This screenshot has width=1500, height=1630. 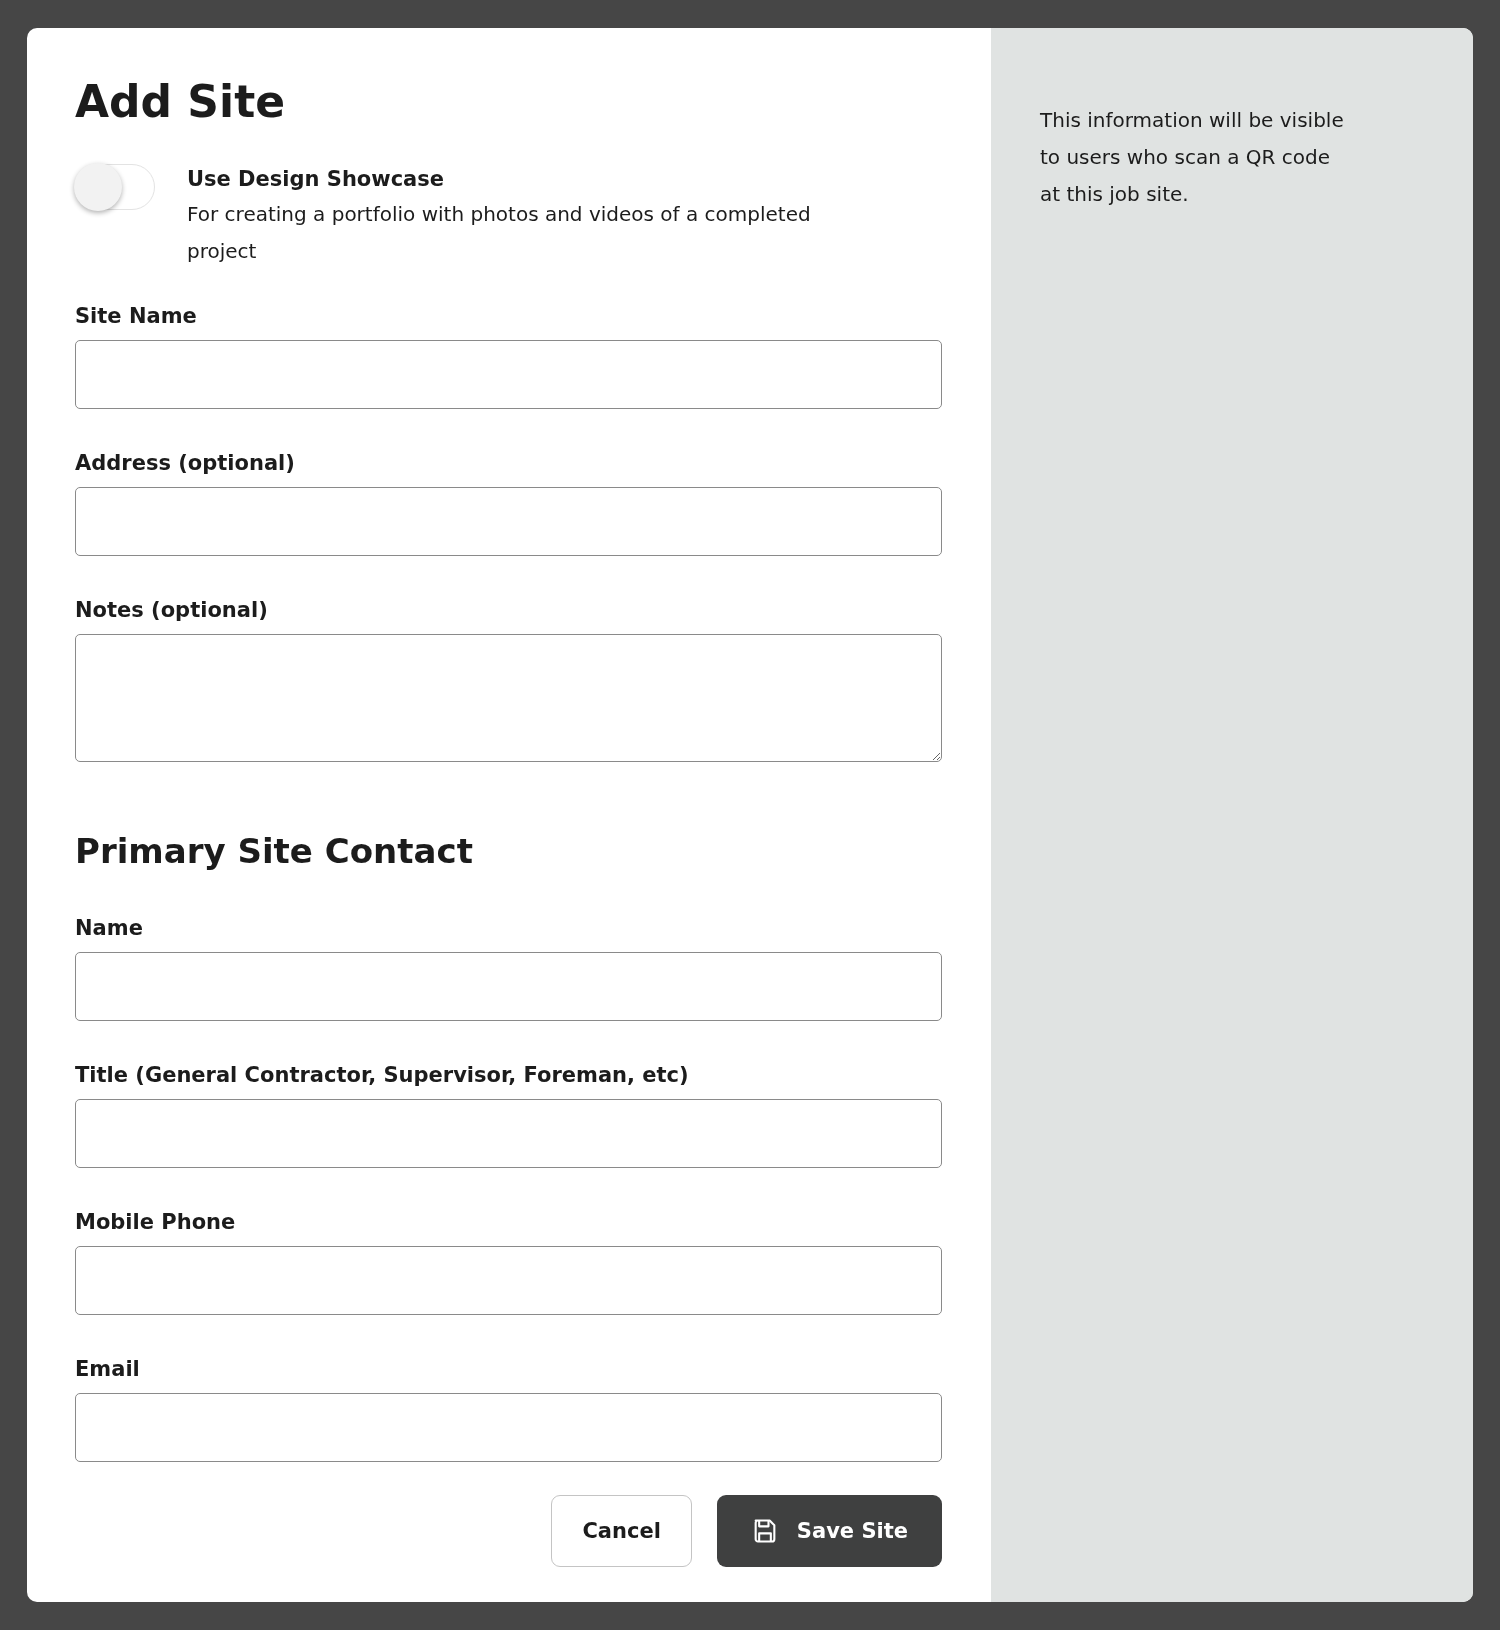 What do you see at coordinates (185, 463) in the screenshot?
I see `field-label: Address (optional)` at bounding box center [185, 463].